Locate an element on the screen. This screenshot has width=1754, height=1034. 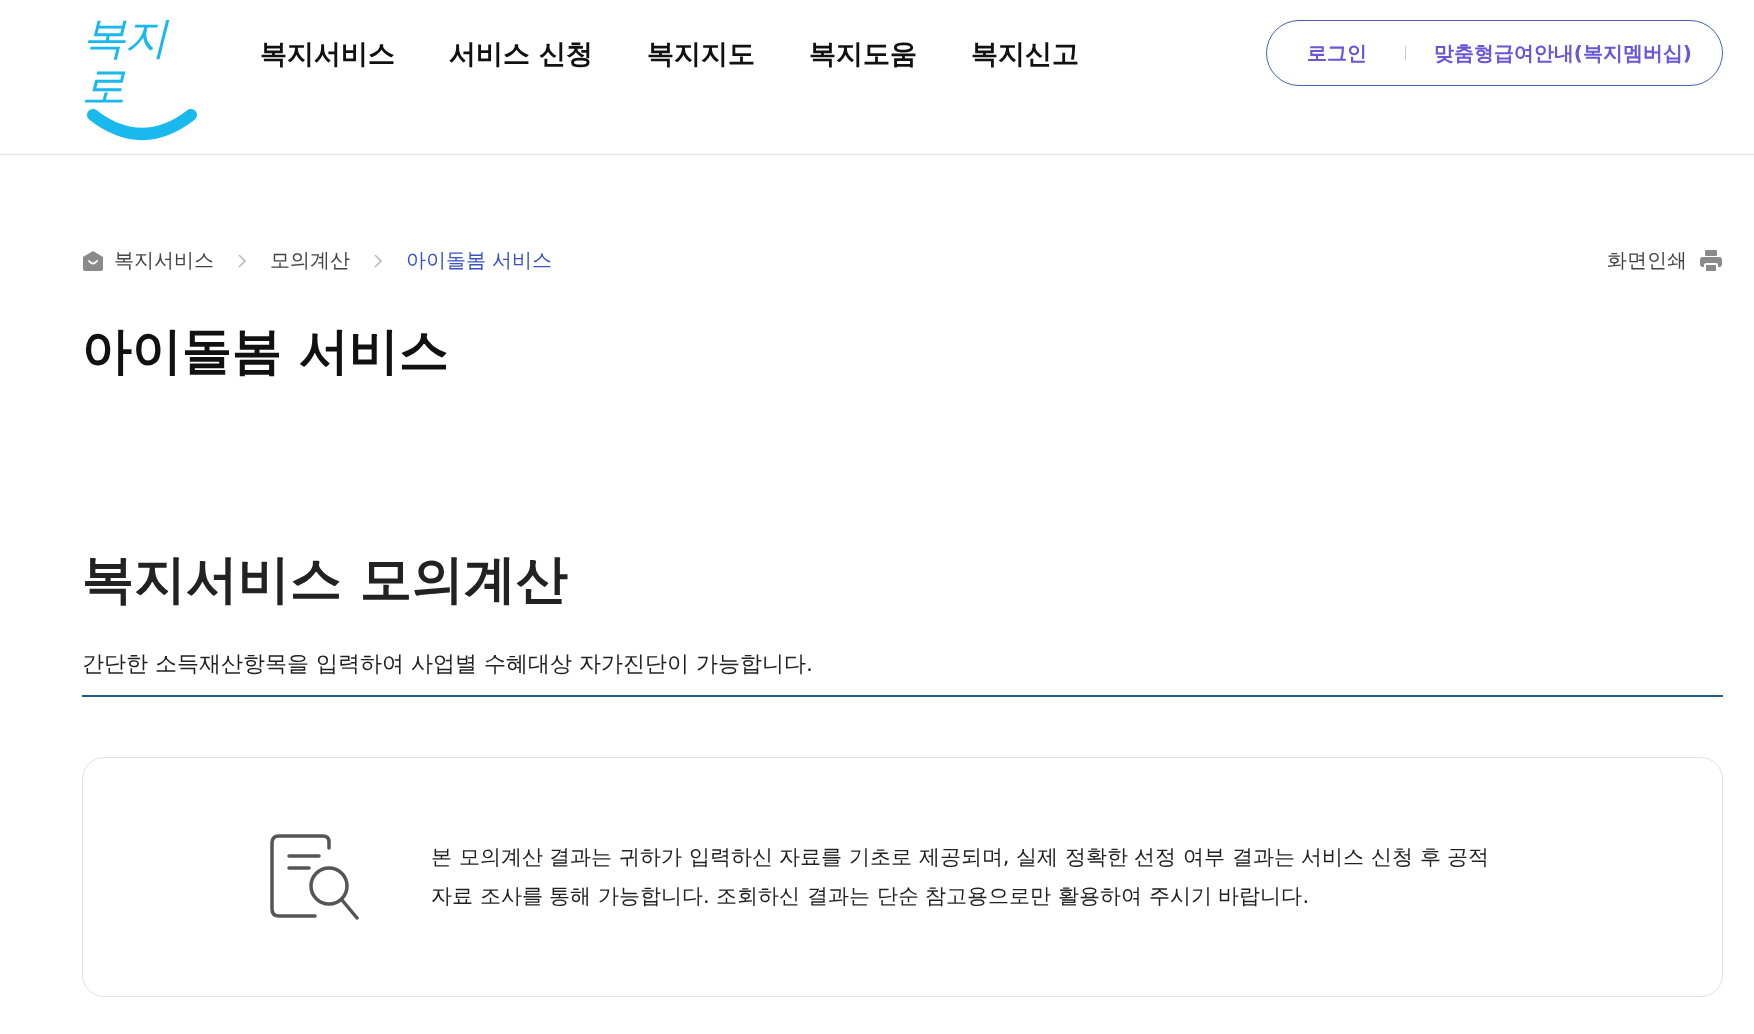
nav-link: 복지신고 is located at coordinates (1025, 54).